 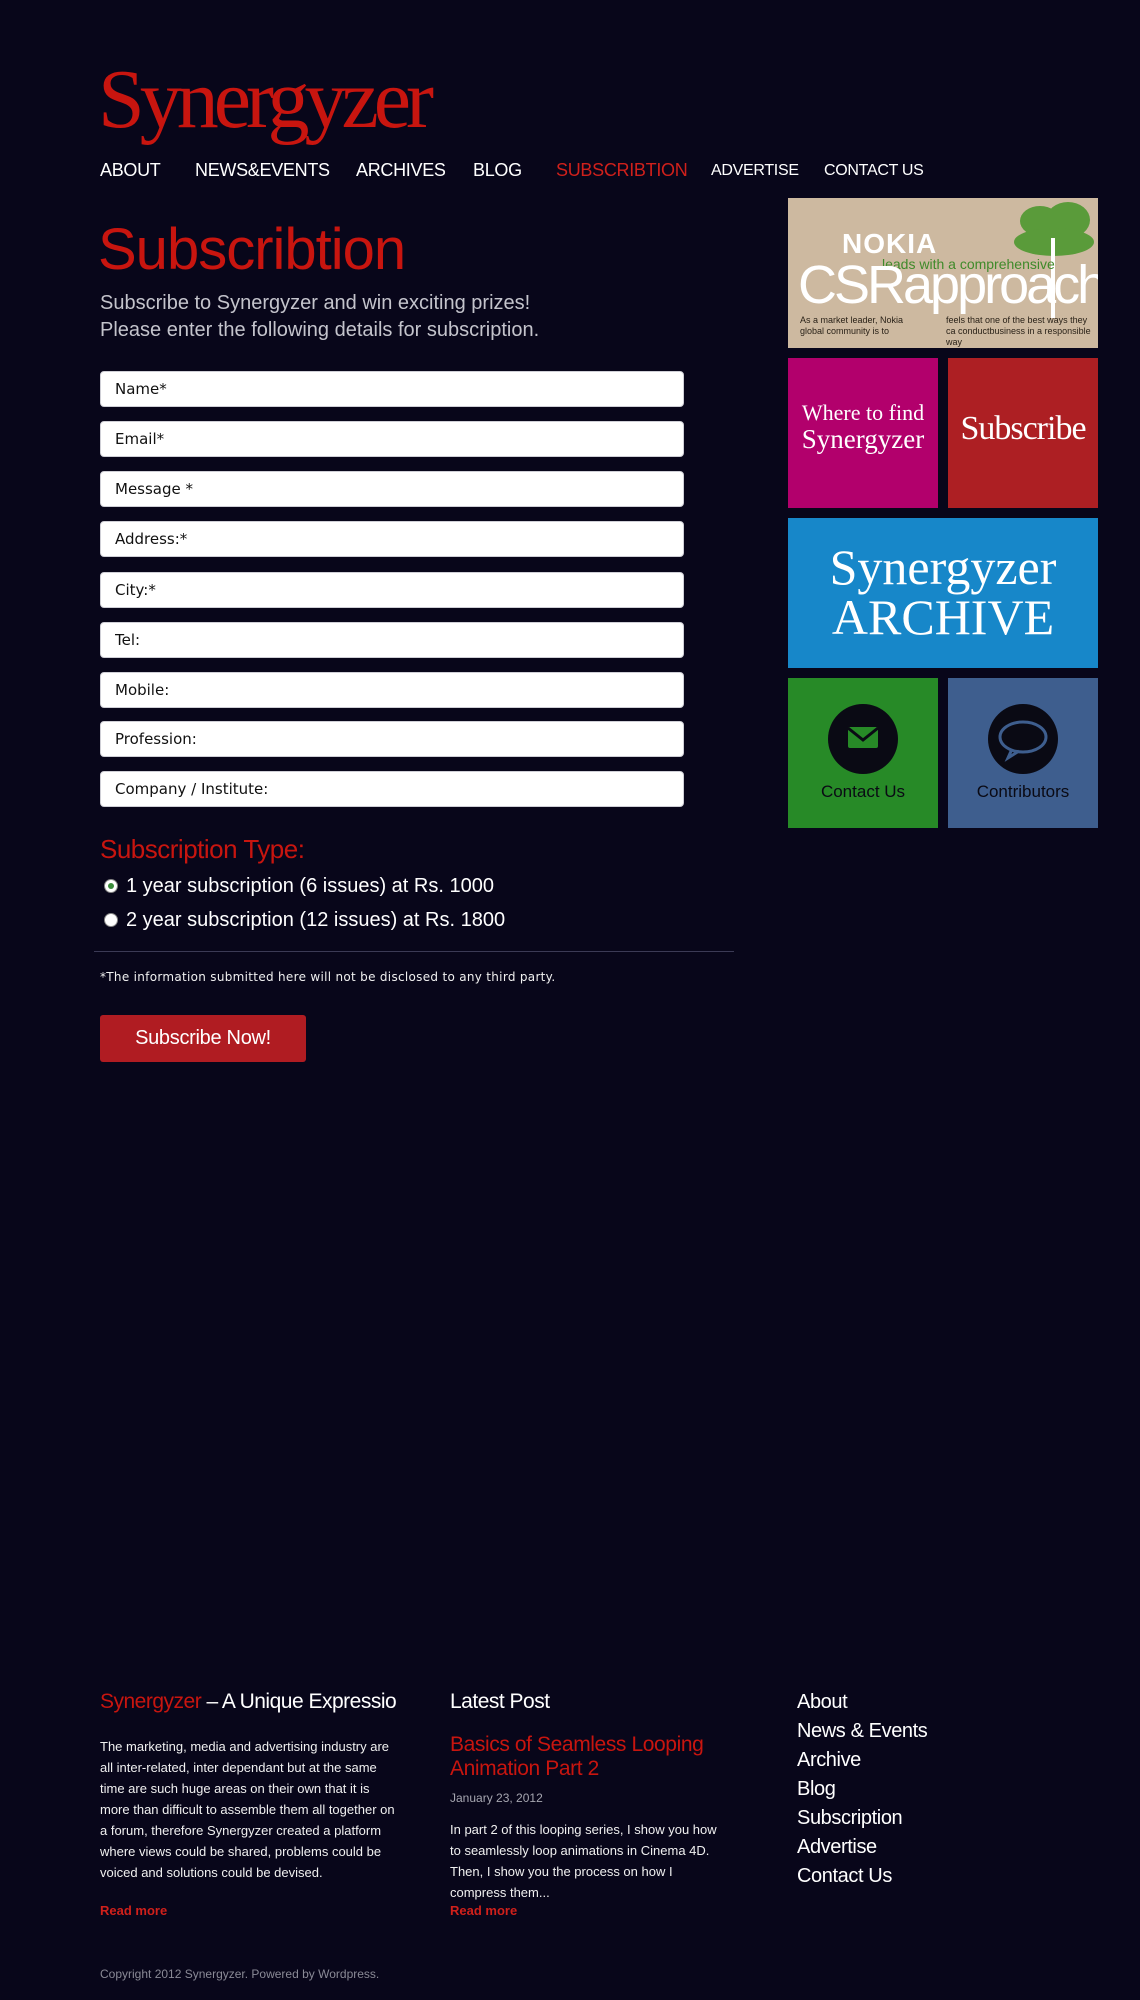 I want to click on latest-post-date: January 23, 2012, so click(x=496, y=1798).